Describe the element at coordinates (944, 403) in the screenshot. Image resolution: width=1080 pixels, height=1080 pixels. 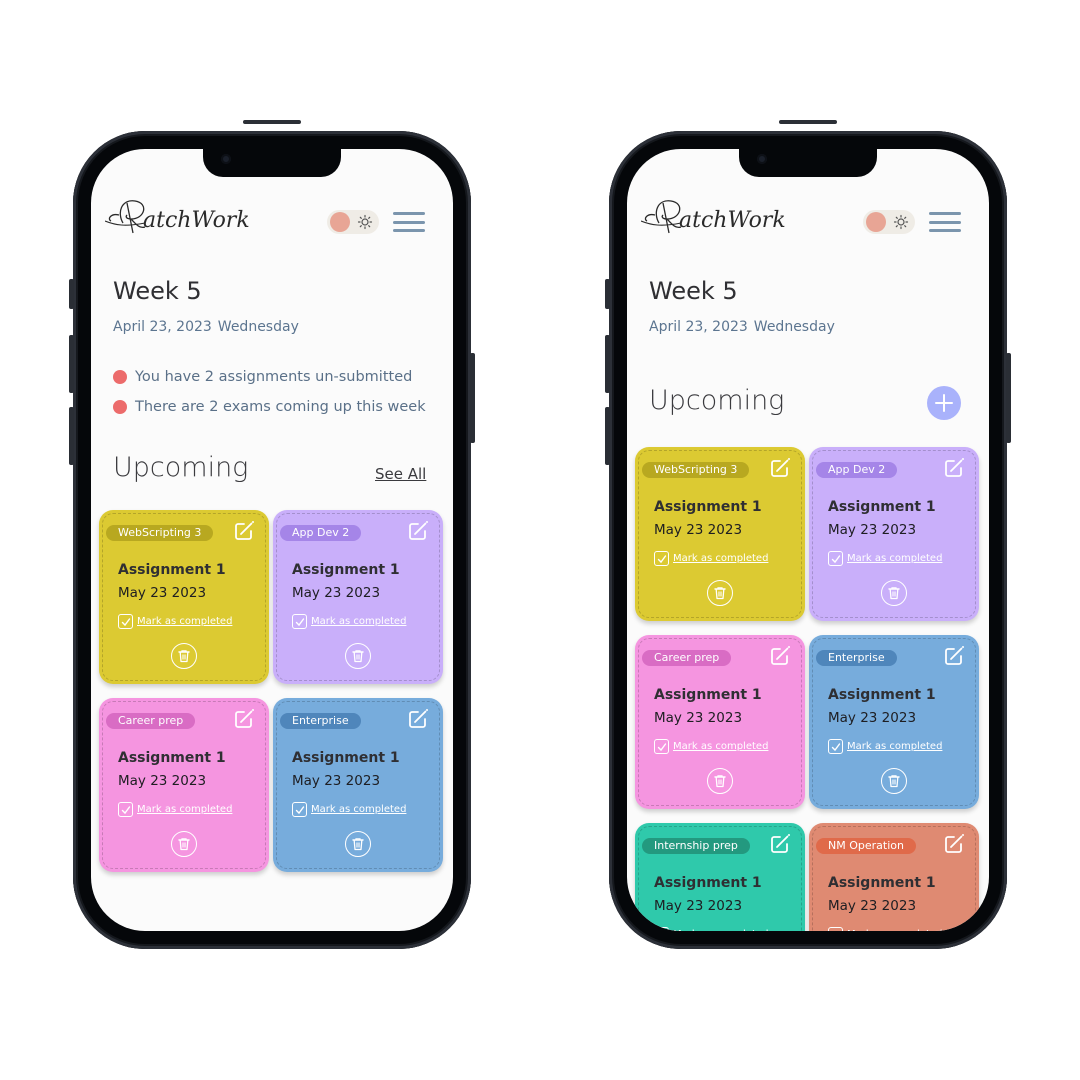
I see `add-assignment-button` at that location.